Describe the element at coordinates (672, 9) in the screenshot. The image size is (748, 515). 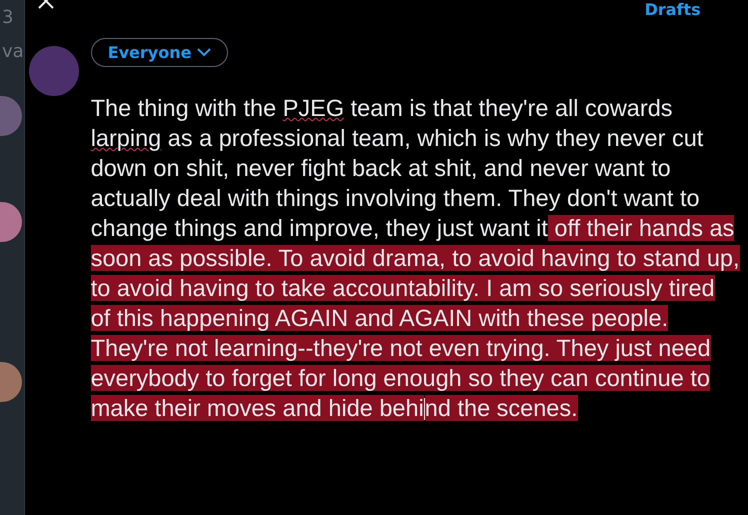
I see `drafts-link: Drafts` at that location.